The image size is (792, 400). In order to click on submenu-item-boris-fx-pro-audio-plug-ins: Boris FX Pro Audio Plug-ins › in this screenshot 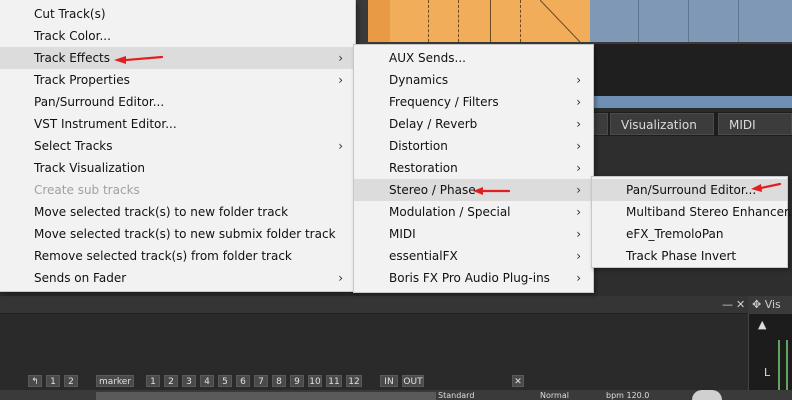, I will do `click(473, 278)`.